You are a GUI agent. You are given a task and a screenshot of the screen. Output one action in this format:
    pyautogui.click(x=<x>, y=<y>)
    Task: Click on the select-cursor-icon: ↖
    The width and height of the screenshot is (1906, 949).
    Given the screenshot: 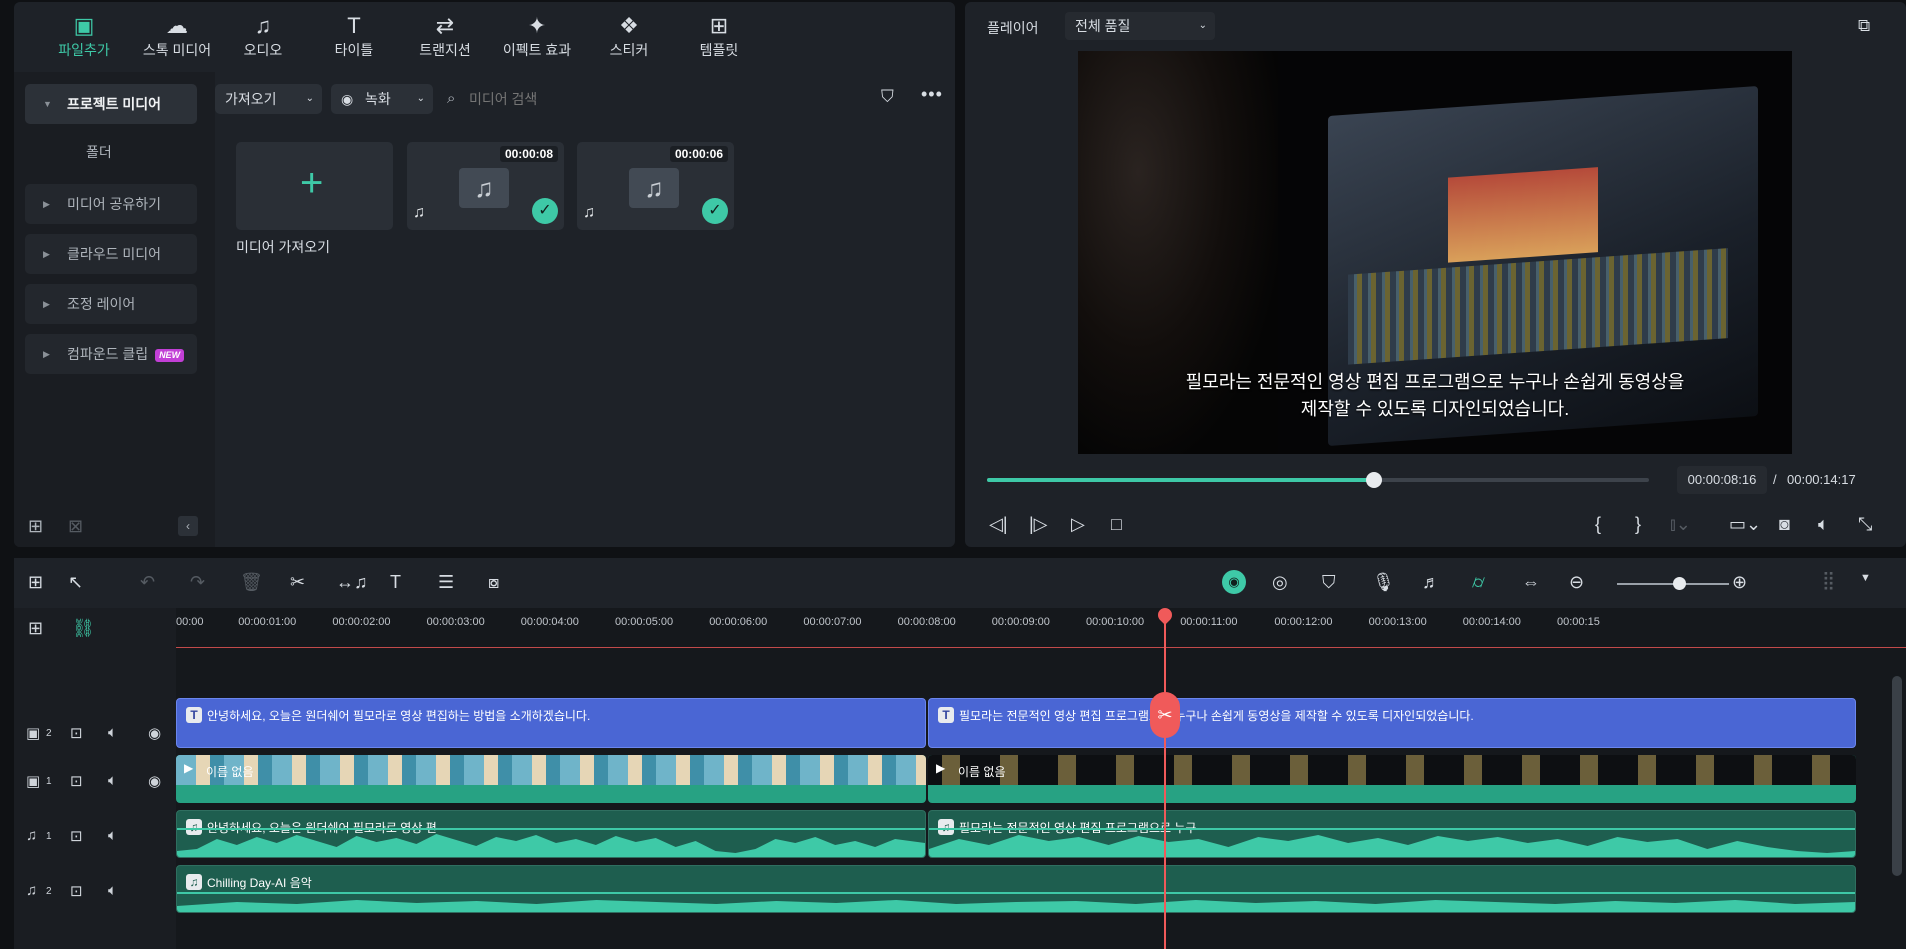 What is the action you would take?
    pyautogui.click(x=75, y=582)
    